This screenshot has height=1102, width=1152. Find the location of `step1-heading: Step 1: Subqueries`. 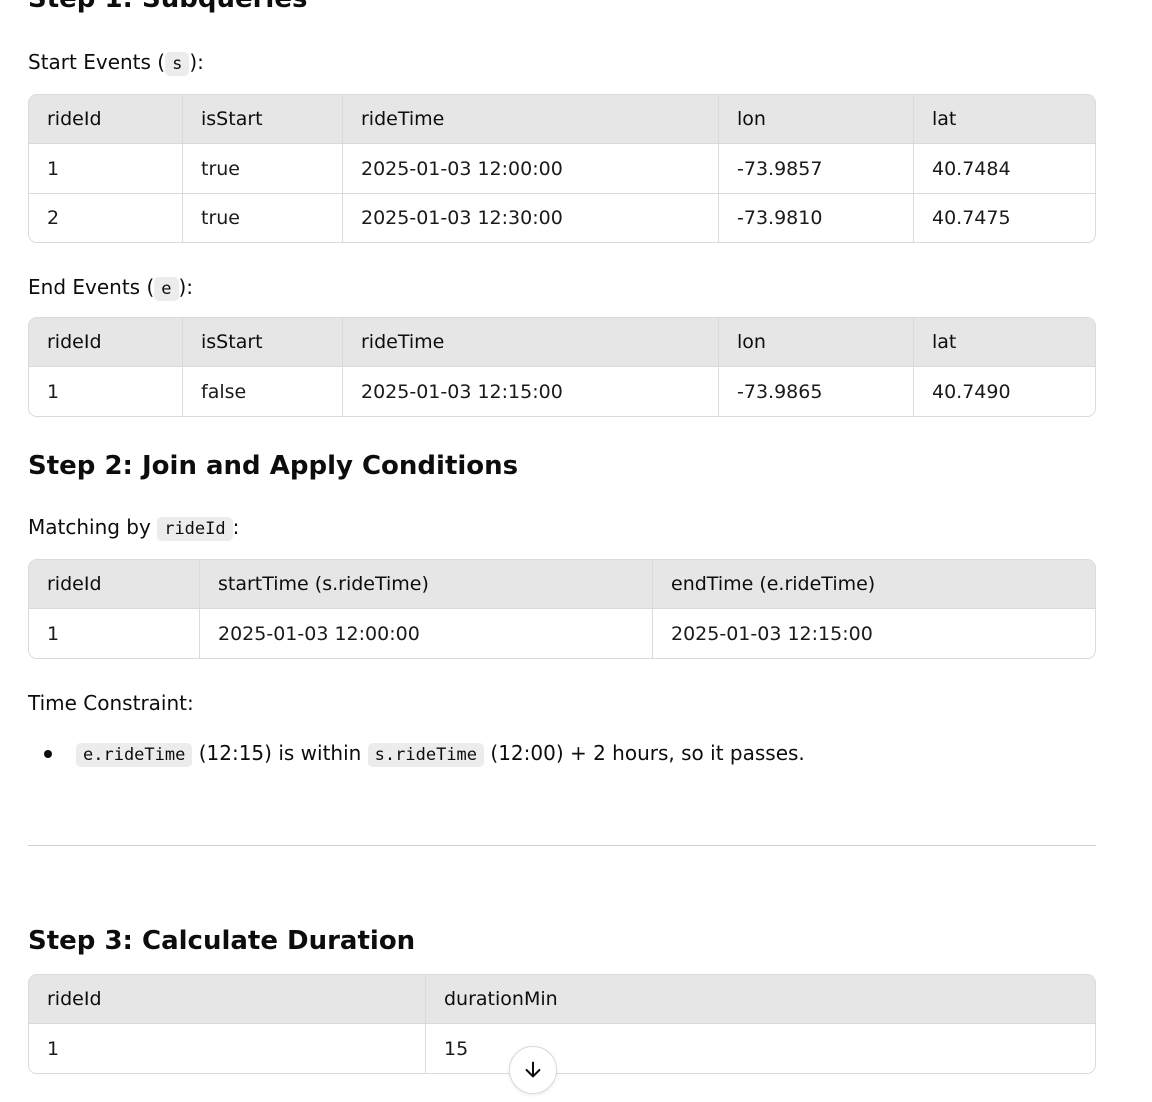

step1-heading: Step 1: Subqueries is located at coordinates (562, 8).